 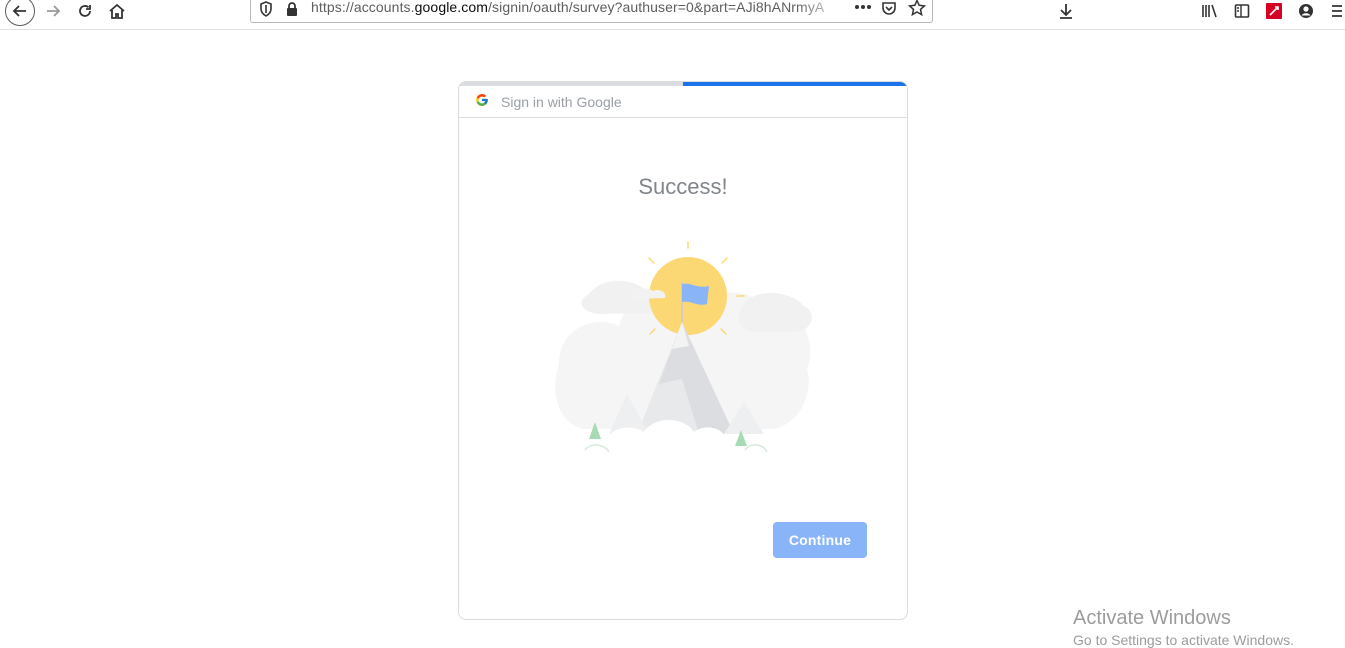 I want to click on downloads-button, so click(x=1066, y=11).